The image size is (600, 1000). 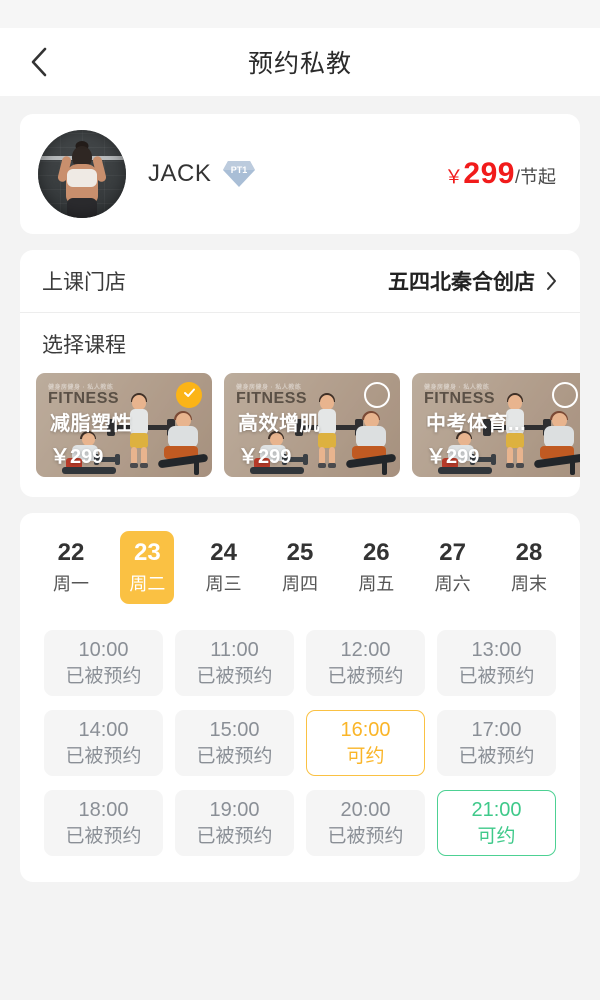 I want to click on date-weekday: 周六, so click(x=452, y=584).